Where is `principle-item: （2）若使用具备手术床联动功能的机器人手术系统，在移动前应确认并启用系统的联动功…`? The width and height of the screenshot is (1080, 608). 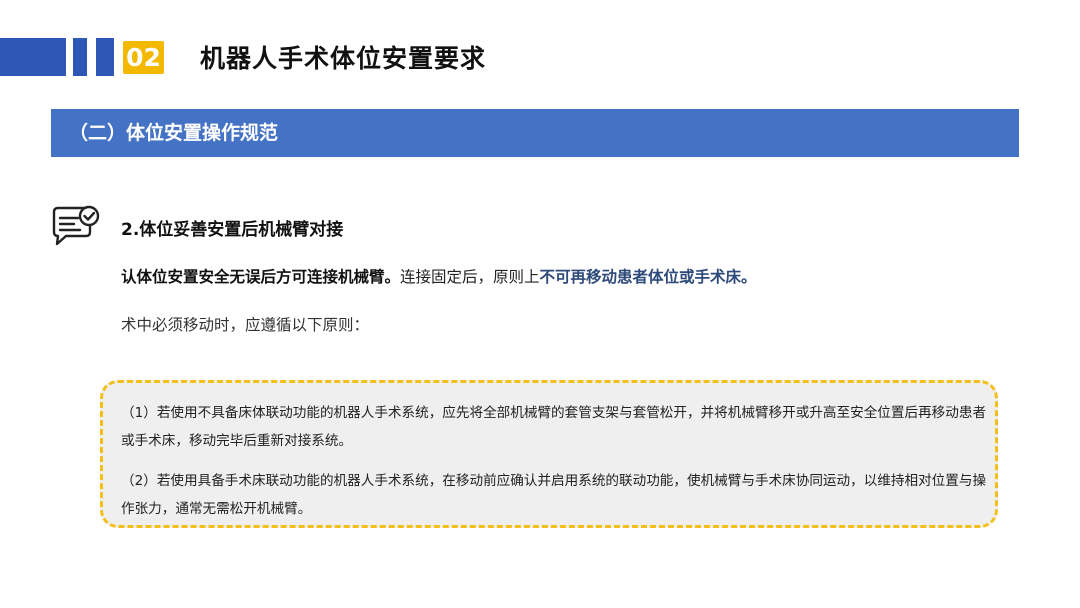 principle-item: （2）若使用具备手术床联动功能的机器人手术系统，在移动前应确认并启用系统的联动功… is located at coordinates (554, 495).